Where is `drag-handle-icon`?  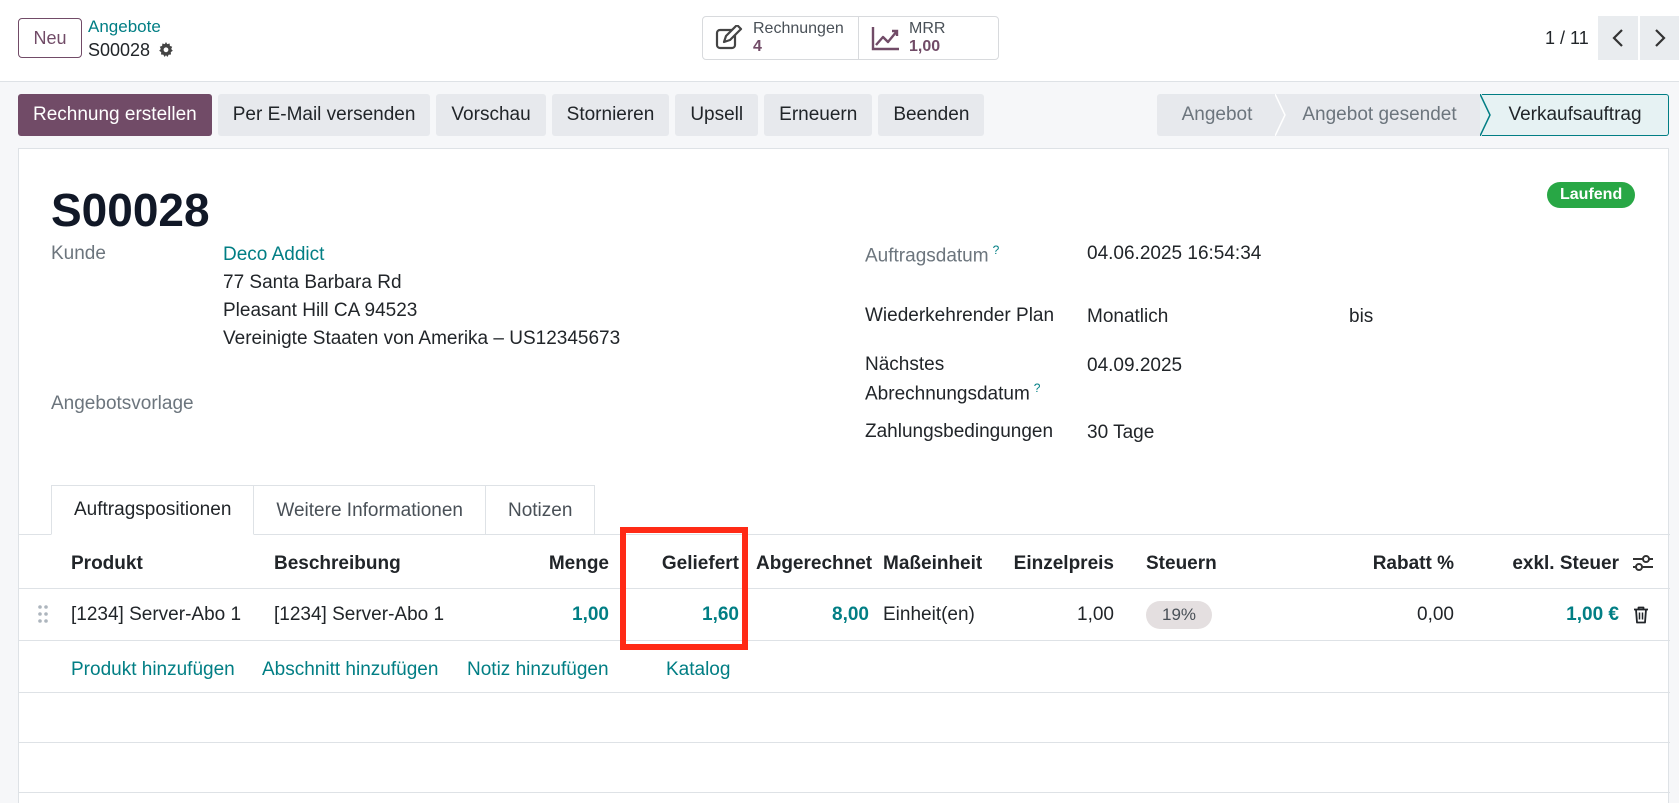
drag-handle-icon is located at coordinates (43, 614).